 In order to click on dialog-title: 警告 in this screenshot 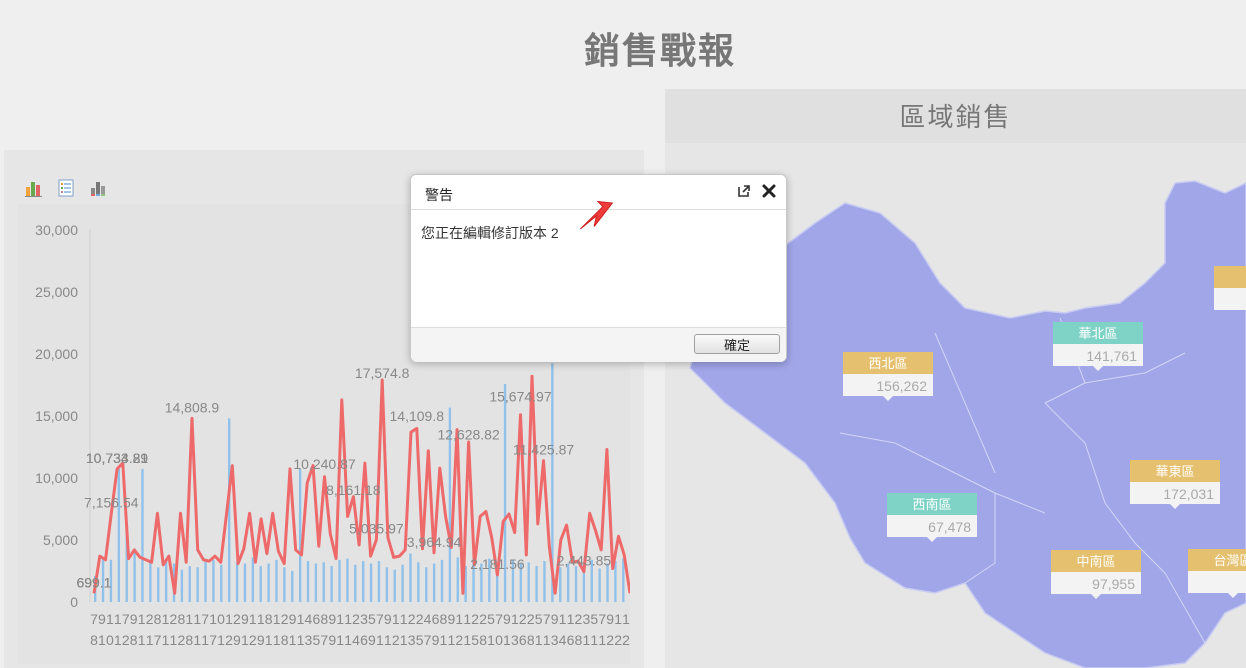, I will do `click(439, 195)`.